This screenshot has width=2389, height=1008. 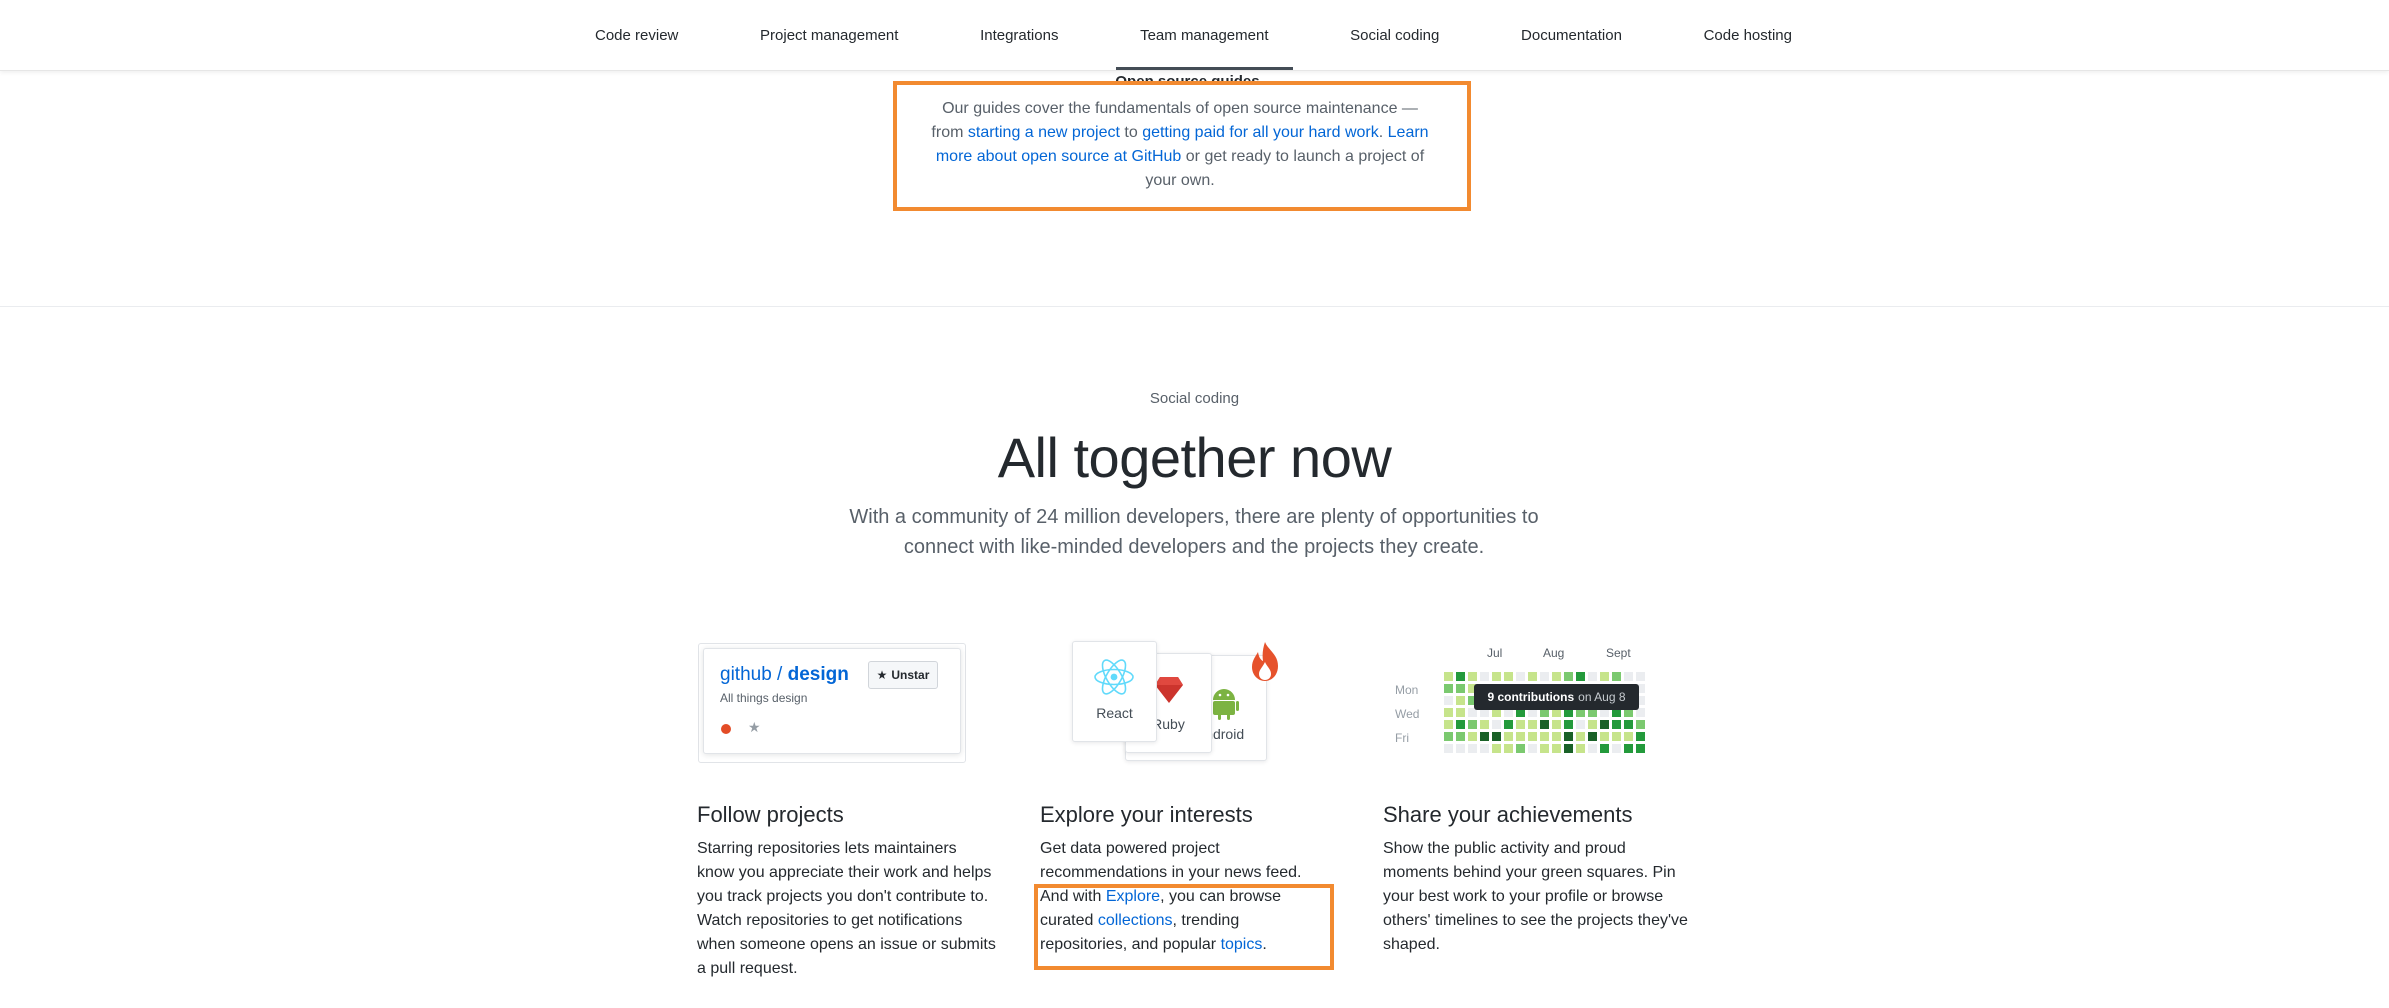 I want to click on nav-item-project-management: Project management, so click(x=829, y=35).